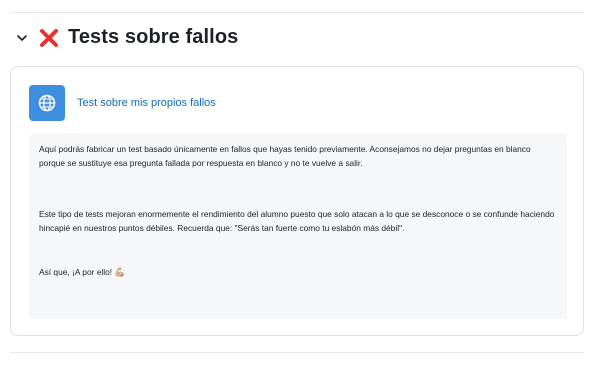  What do you see at coordinates (297, 352) in the screenshot?
I see `bottom-divider` at bounding box center [297, 352].